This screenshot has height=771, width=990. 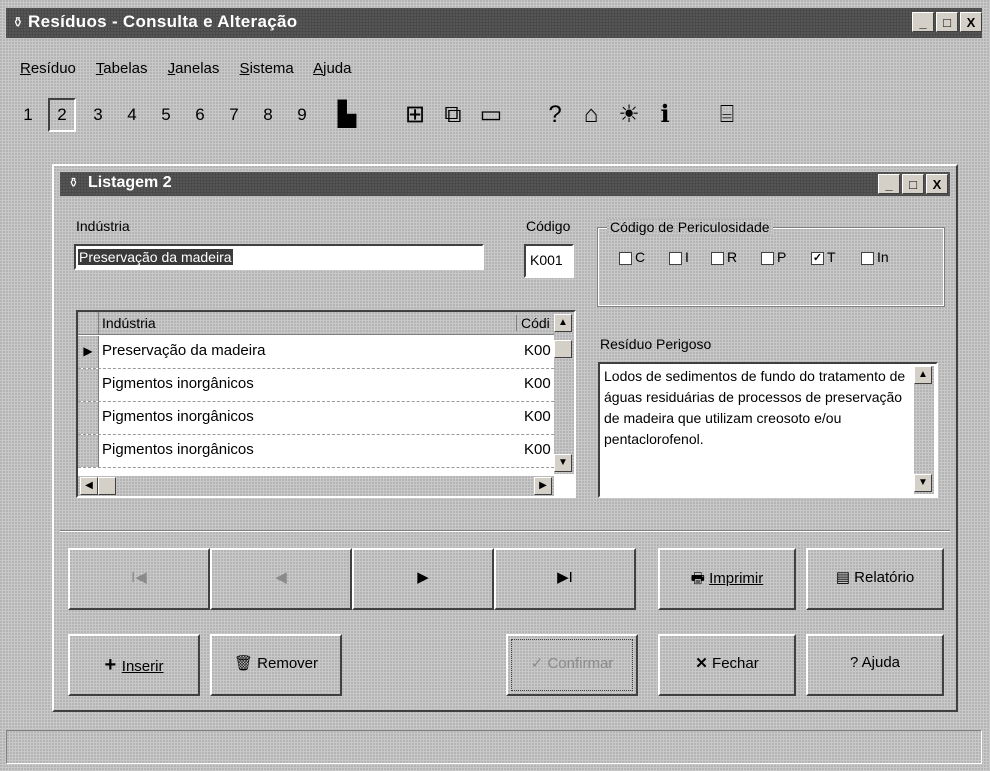 I want to click on toolbar-button-1: 1, so click(x=28, y=115).